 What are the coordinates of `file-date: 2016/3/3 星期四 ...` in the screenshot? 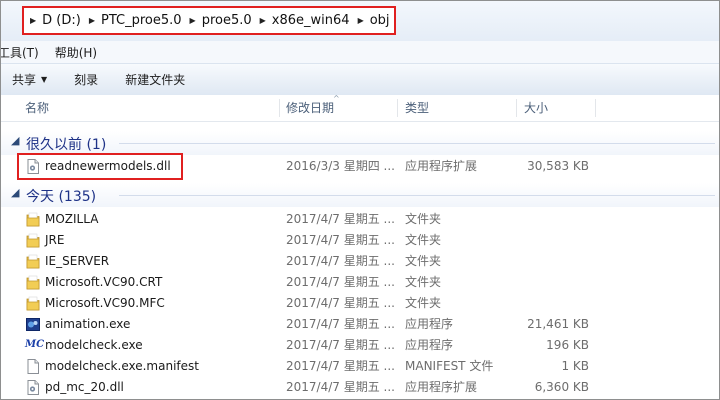 It's located at (340, 166).